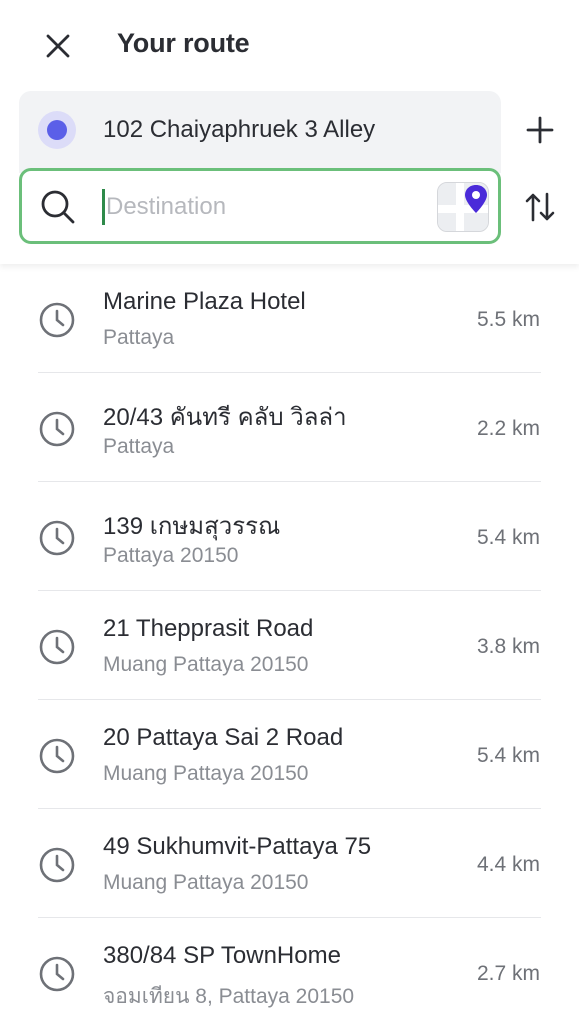 This screenshot has height=1024, width=579. I want to click on place-locality: จอมเทียน 8, Pattaya 20150, so click(229, 996).